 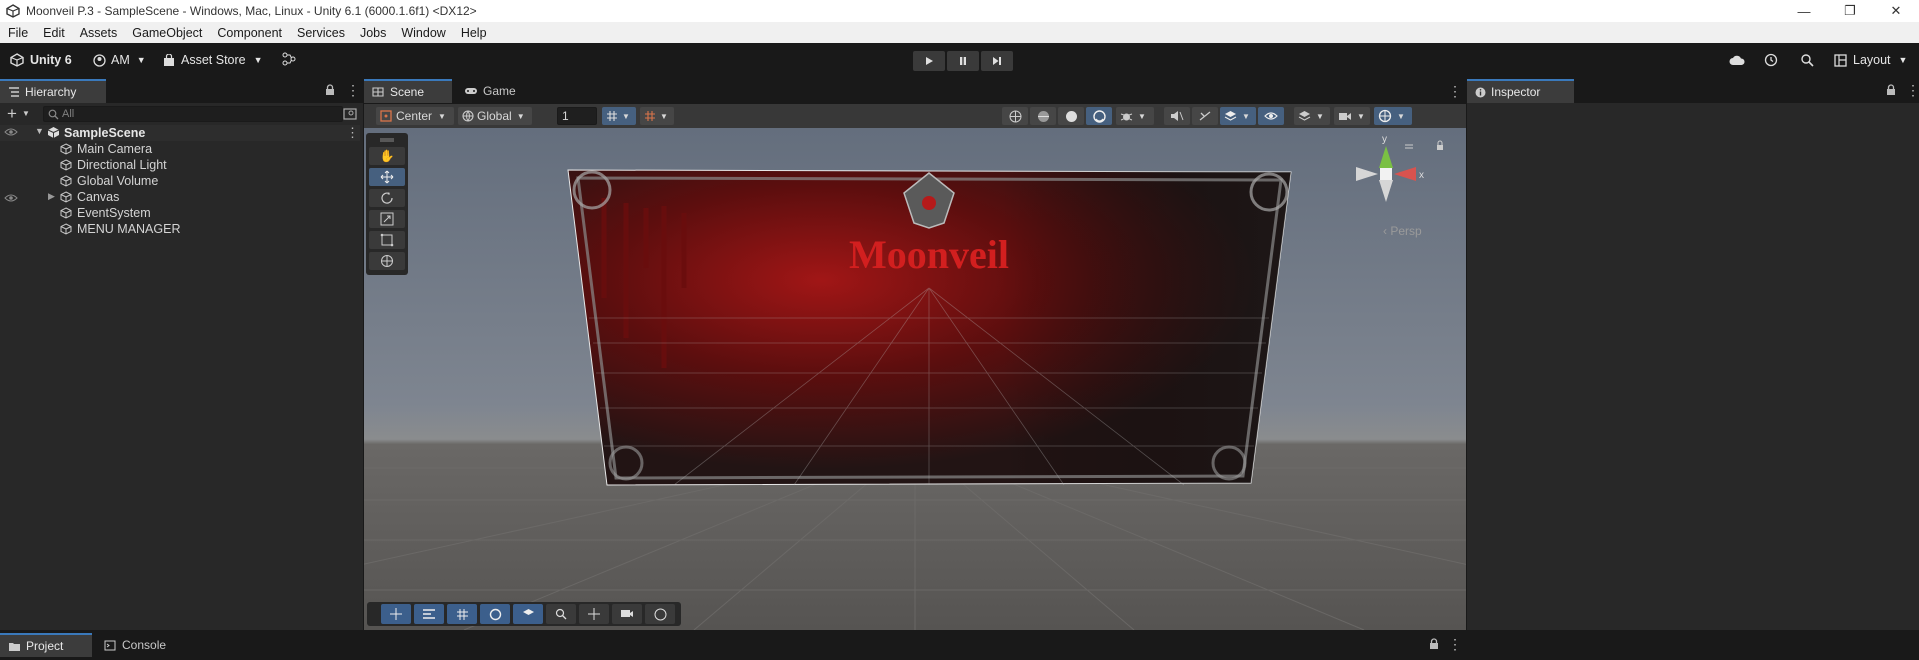 I want to click on account-dropdown: AM ▼, so click(x=119, y=60).